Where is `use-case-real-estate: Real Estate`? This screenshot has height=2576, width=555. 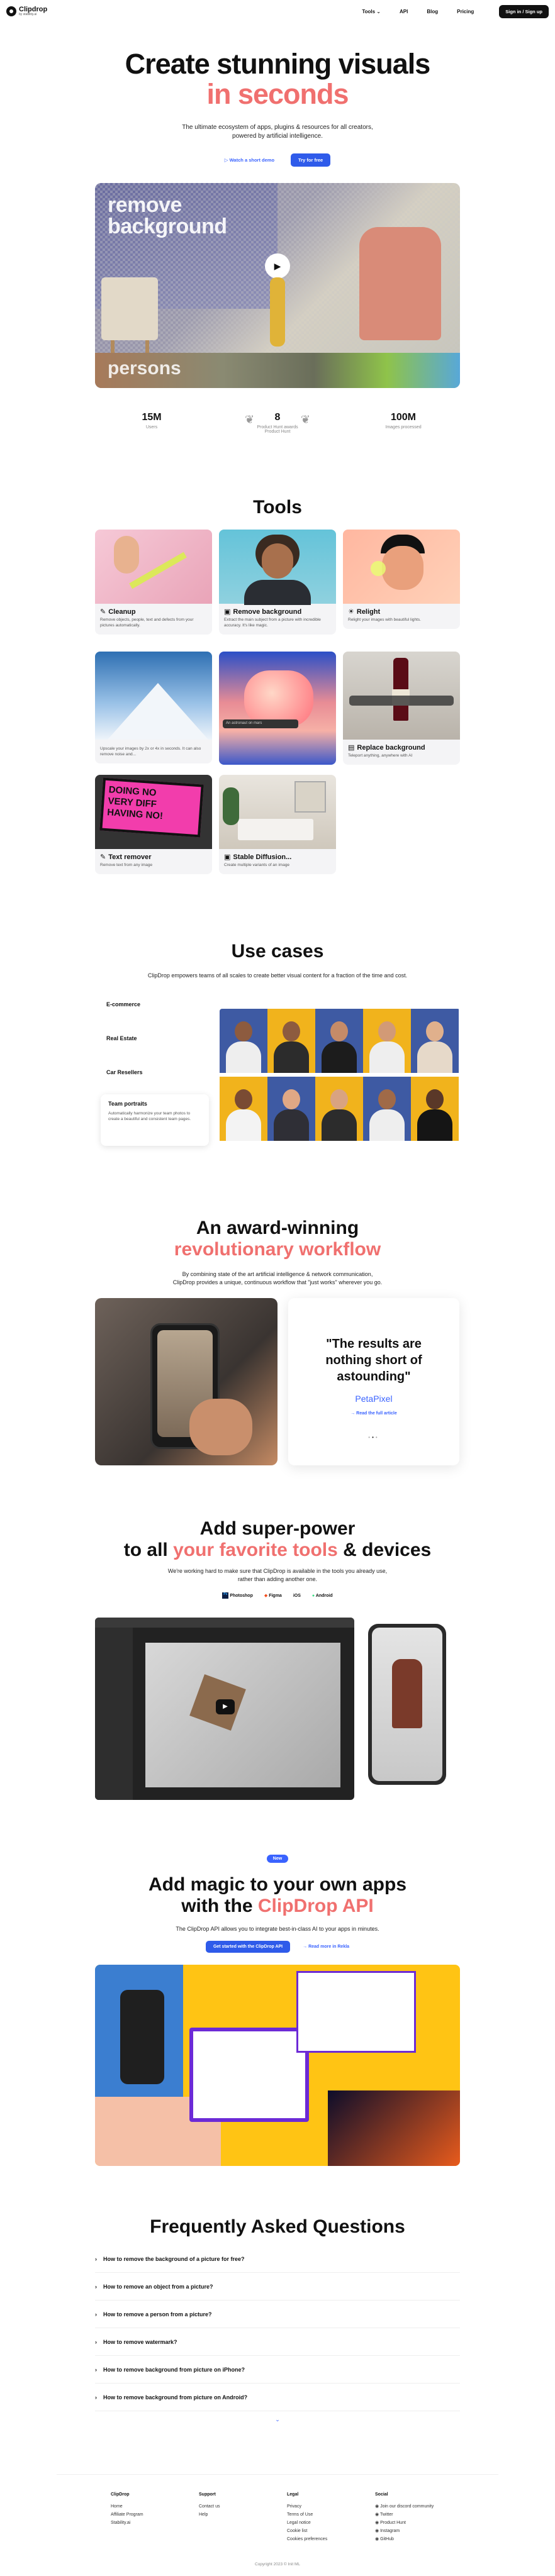 use-case-real-estate: Real Estate is located at coordinates (121, 1038).